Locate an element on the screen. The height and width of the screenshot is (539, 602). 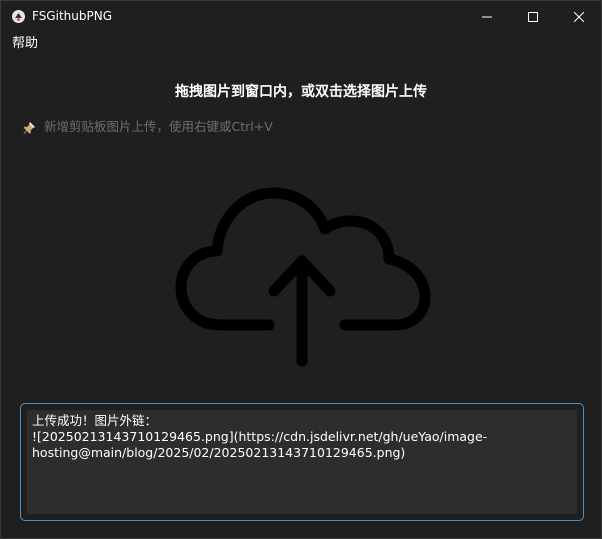
menu-item-help: 帮助 is located at coordinates (25, 43).